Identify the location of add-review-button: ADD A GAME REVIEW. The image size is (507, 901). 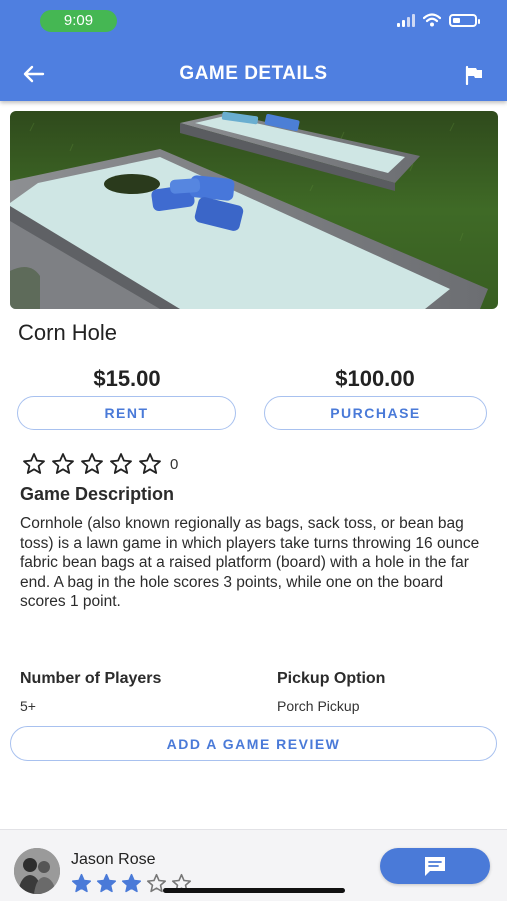
(253, 743).